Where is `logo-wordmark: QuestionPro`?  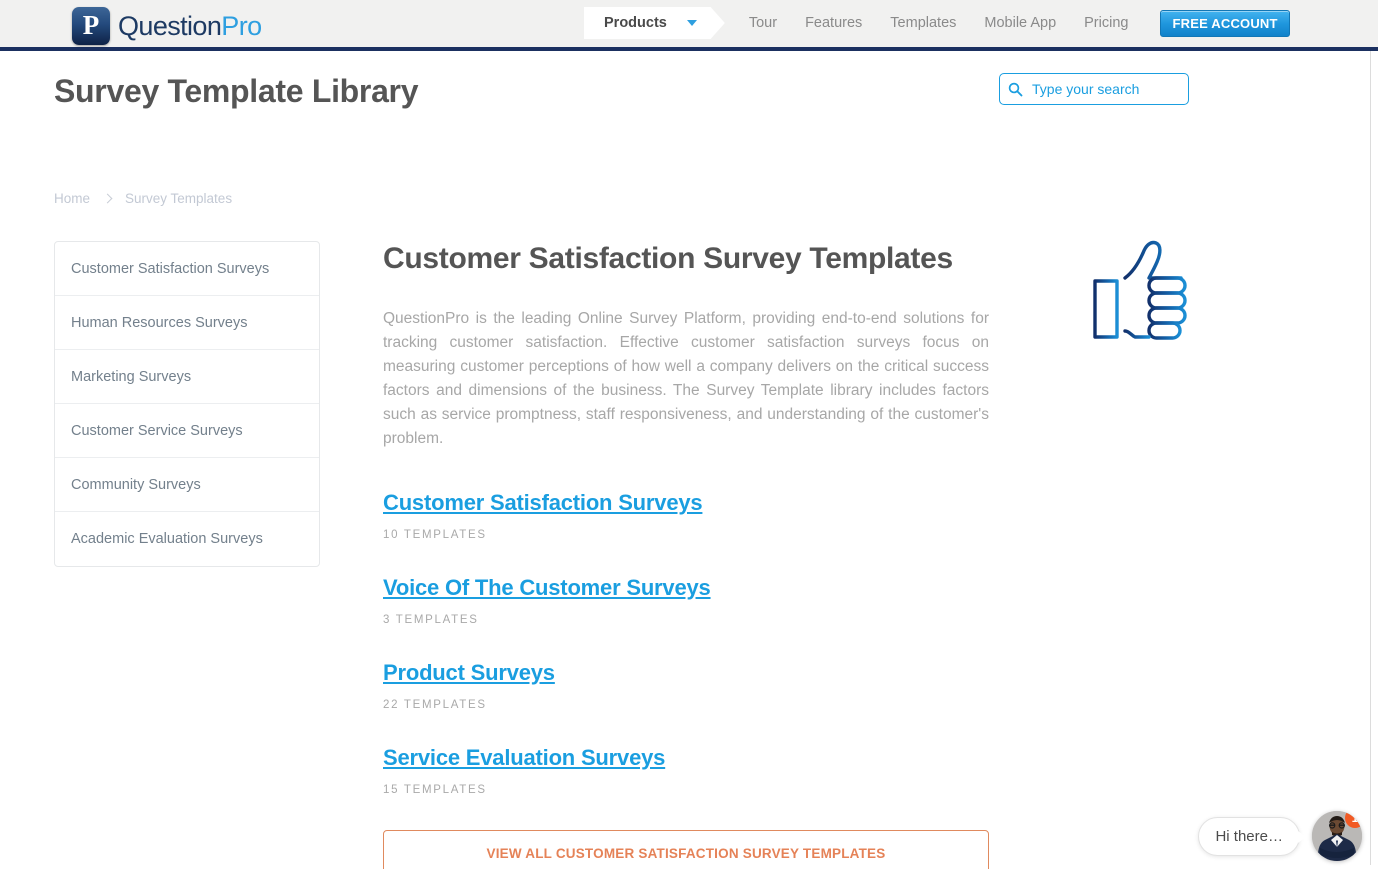
logo-wordmark: QuestionPro is located at coordinates (190, 26).